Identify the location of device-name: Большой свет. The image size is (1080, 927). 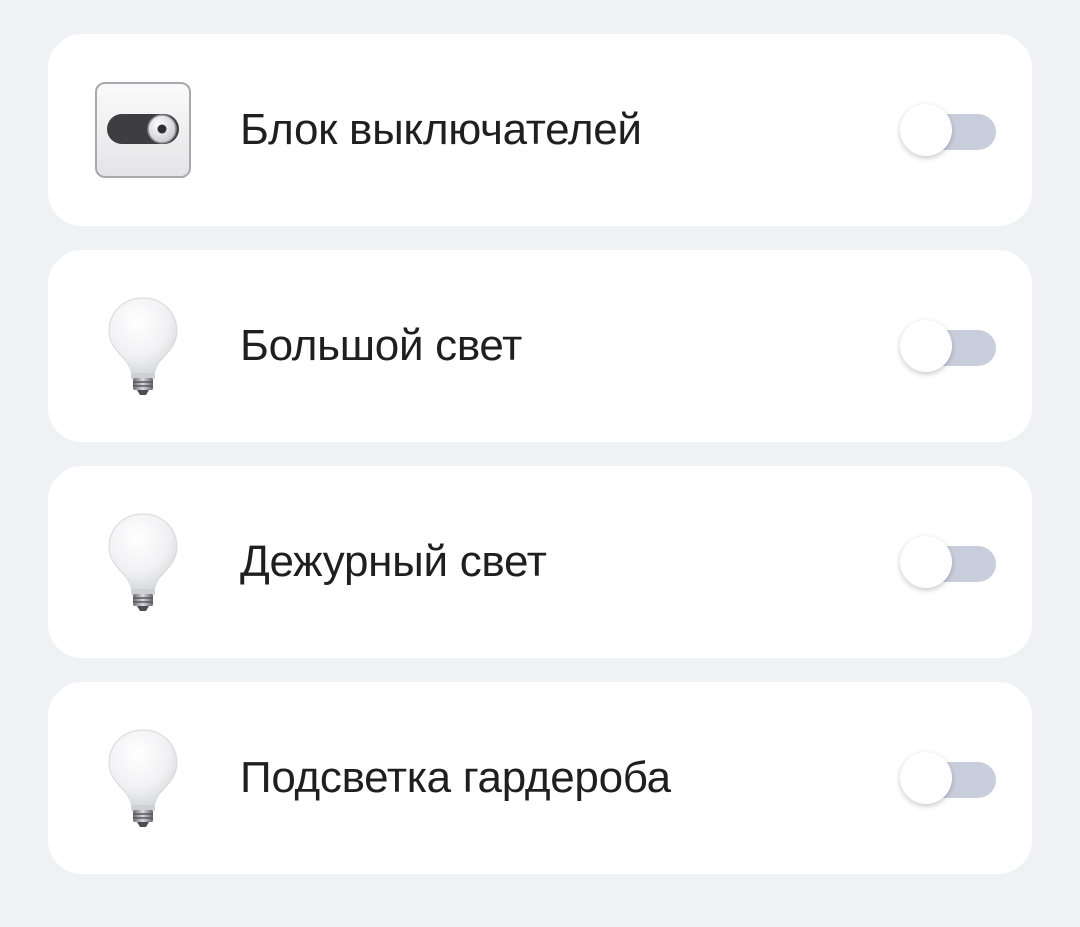
(381, 345).